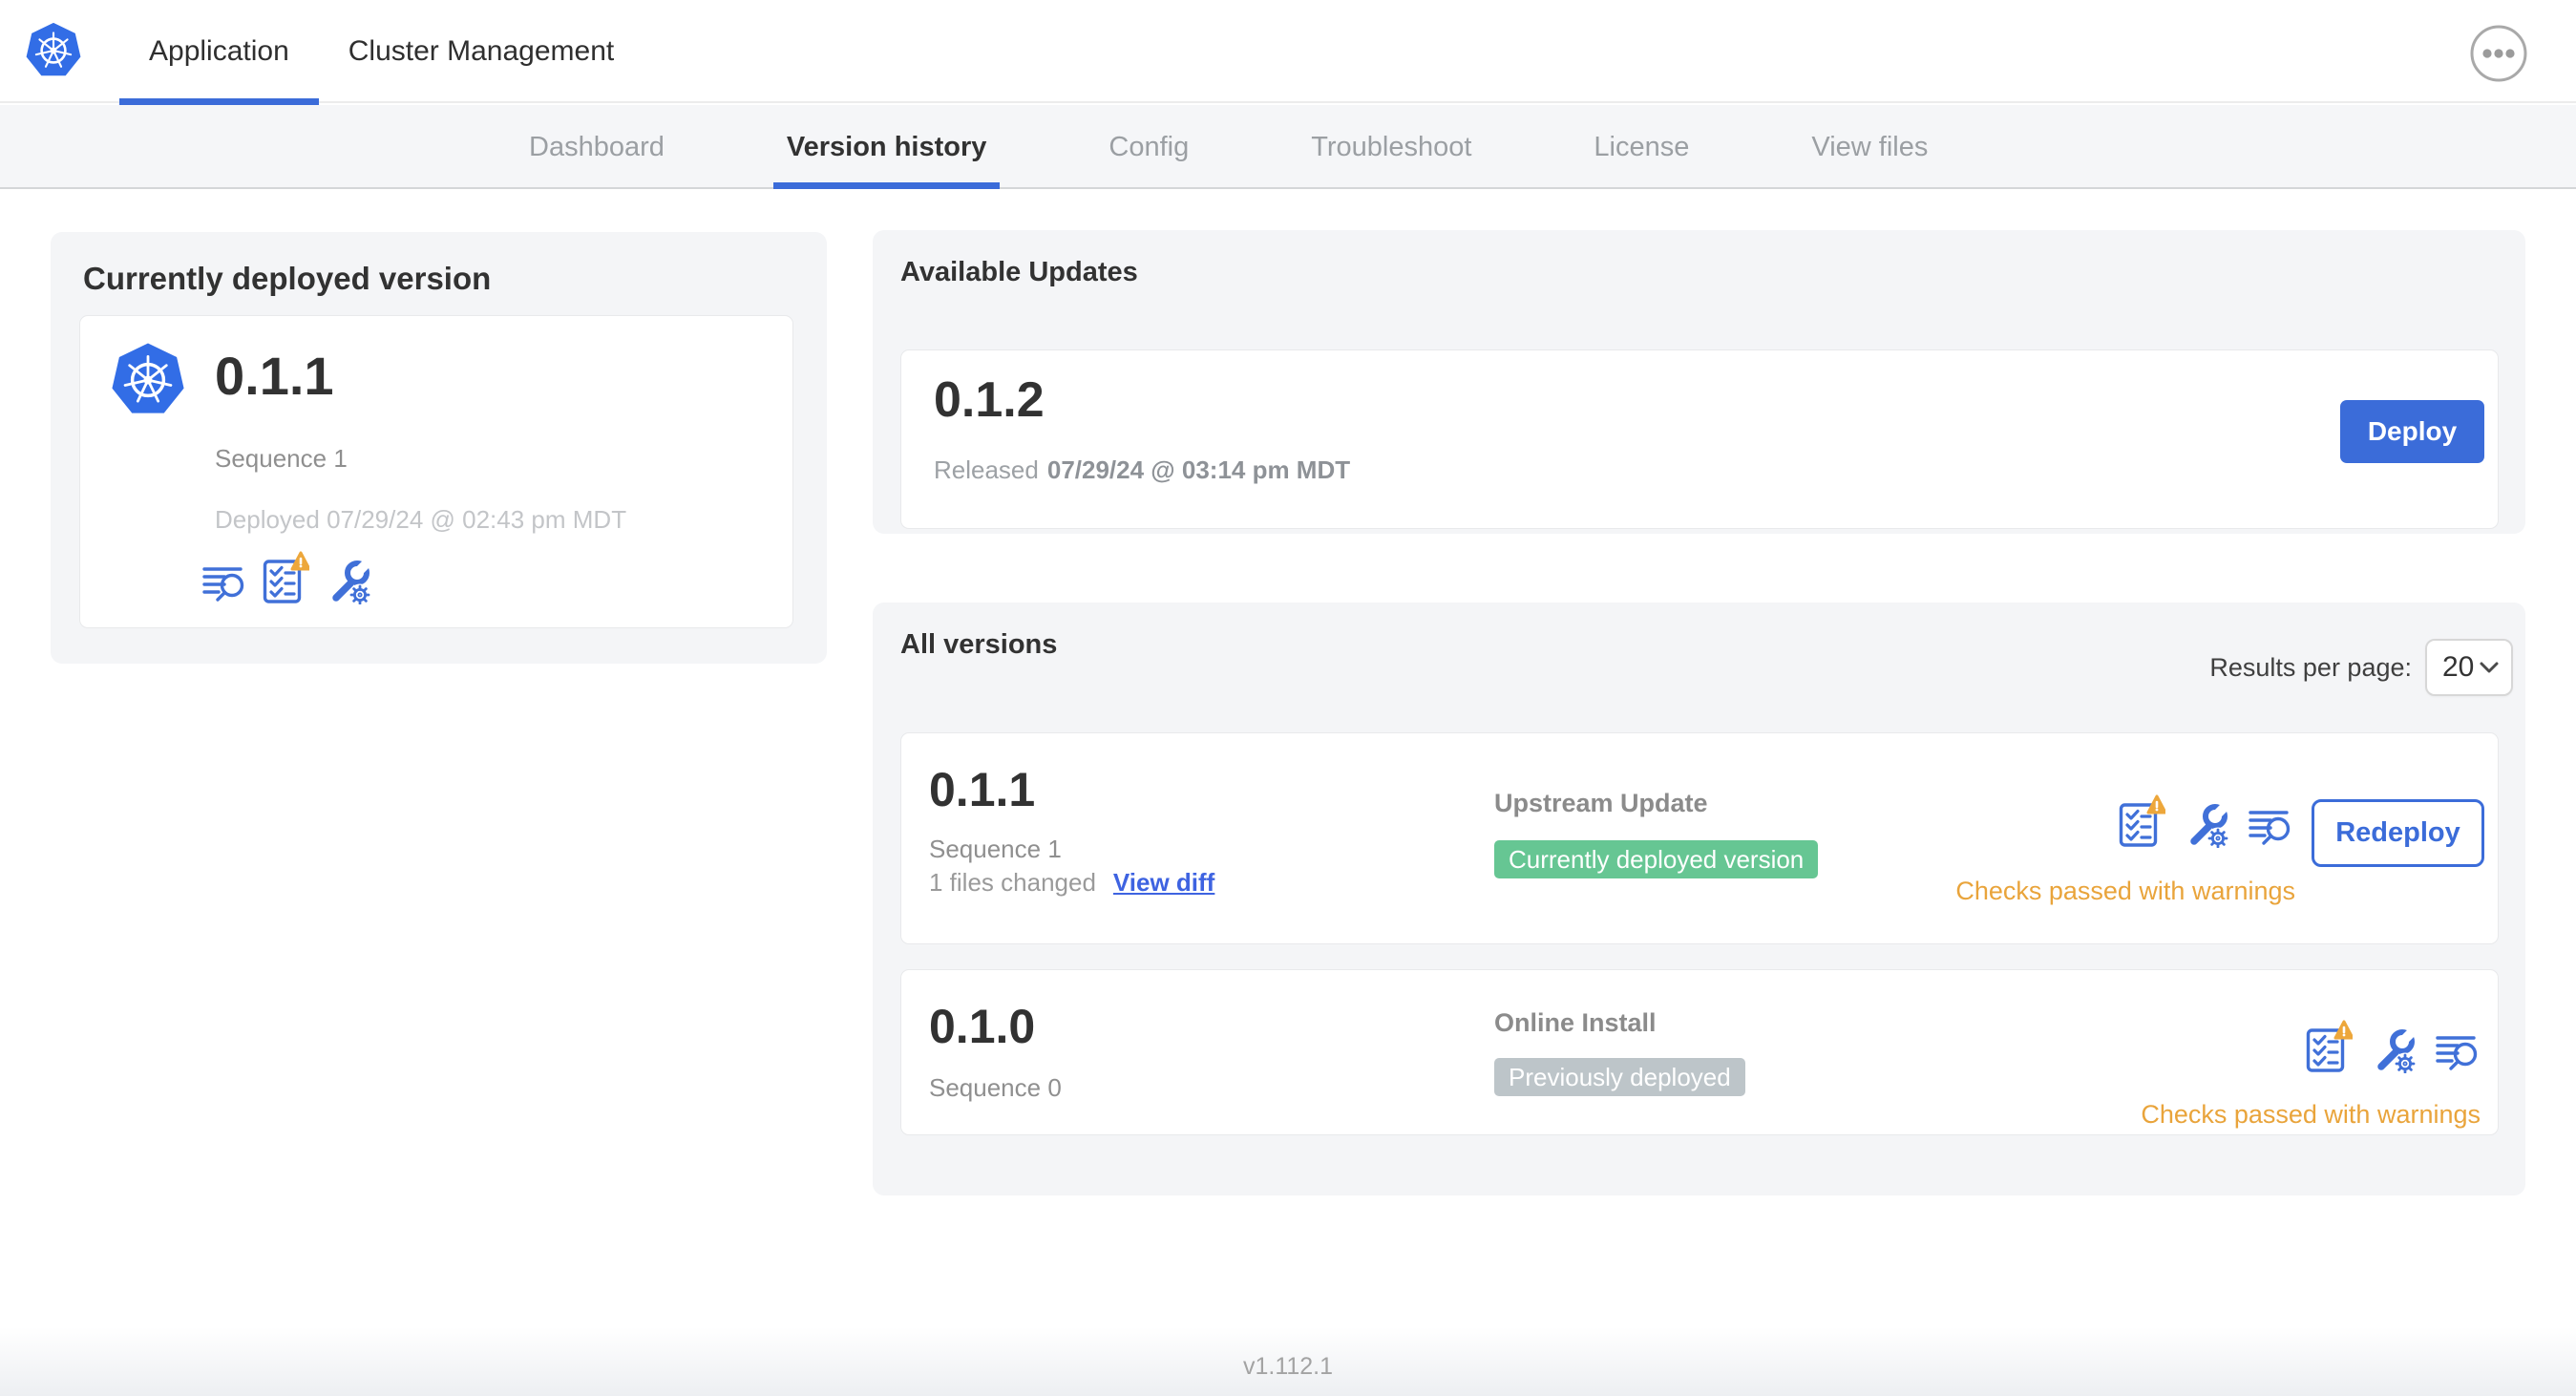  I want to click on row-sequence-label: Sequence 0, so click(995, 1087).